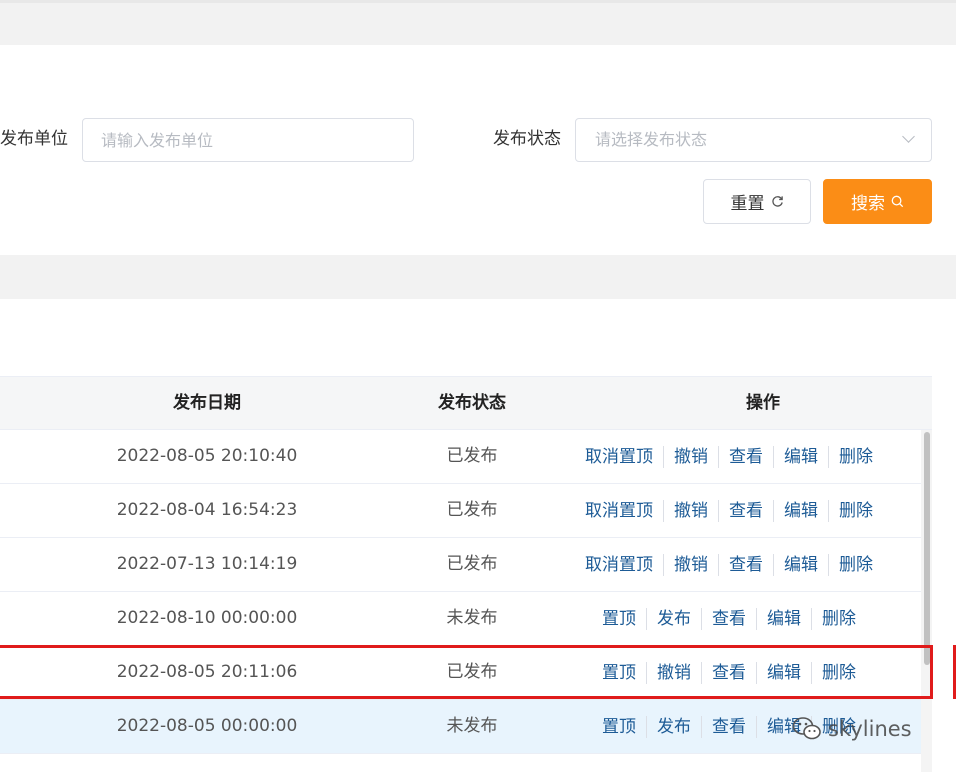  Describe the element at coordinates (908, 136) in the screenshot. I see `chevron-down-icon` at that location.